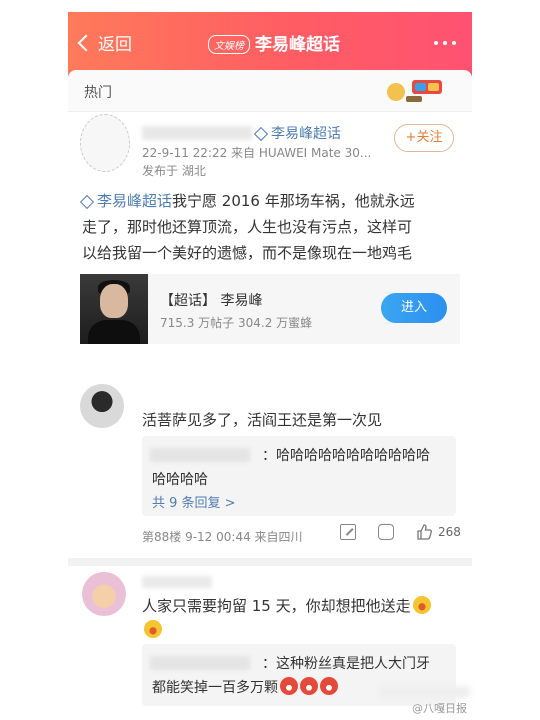 The width and height of the screenshot is (540, 720). What do you see at coordinates (236, 323) in the screenshot?
I see `card-stats: 715.3 万帖子 304.2 万蜜蜂` at bounding box center [236, 323].